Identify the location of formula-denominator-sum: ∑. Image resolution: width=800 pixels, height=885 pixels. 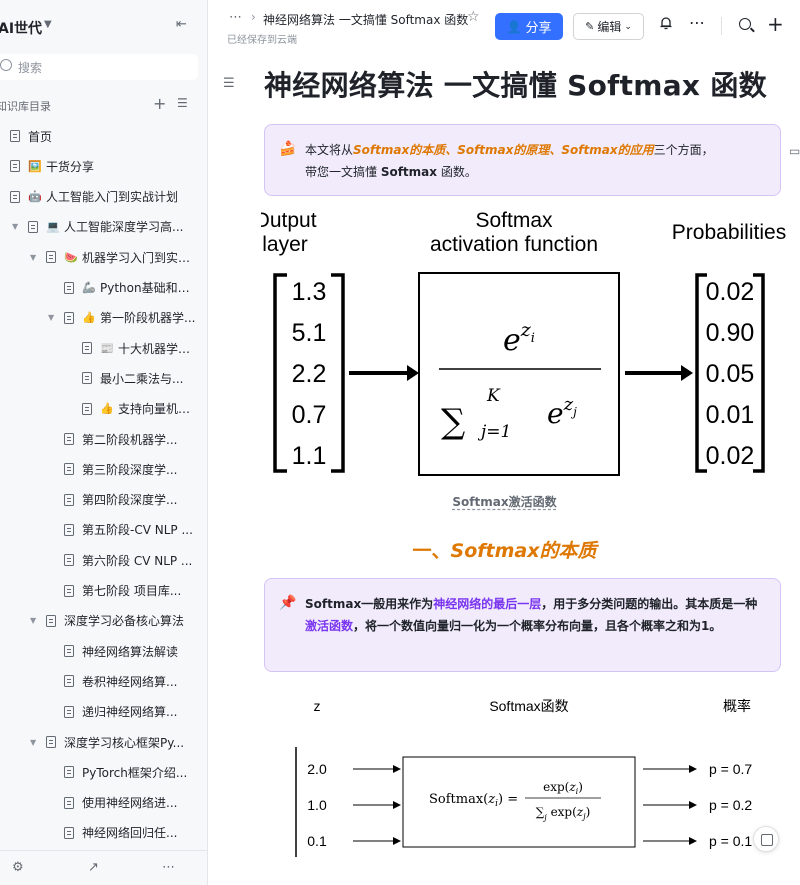
(453, 422).